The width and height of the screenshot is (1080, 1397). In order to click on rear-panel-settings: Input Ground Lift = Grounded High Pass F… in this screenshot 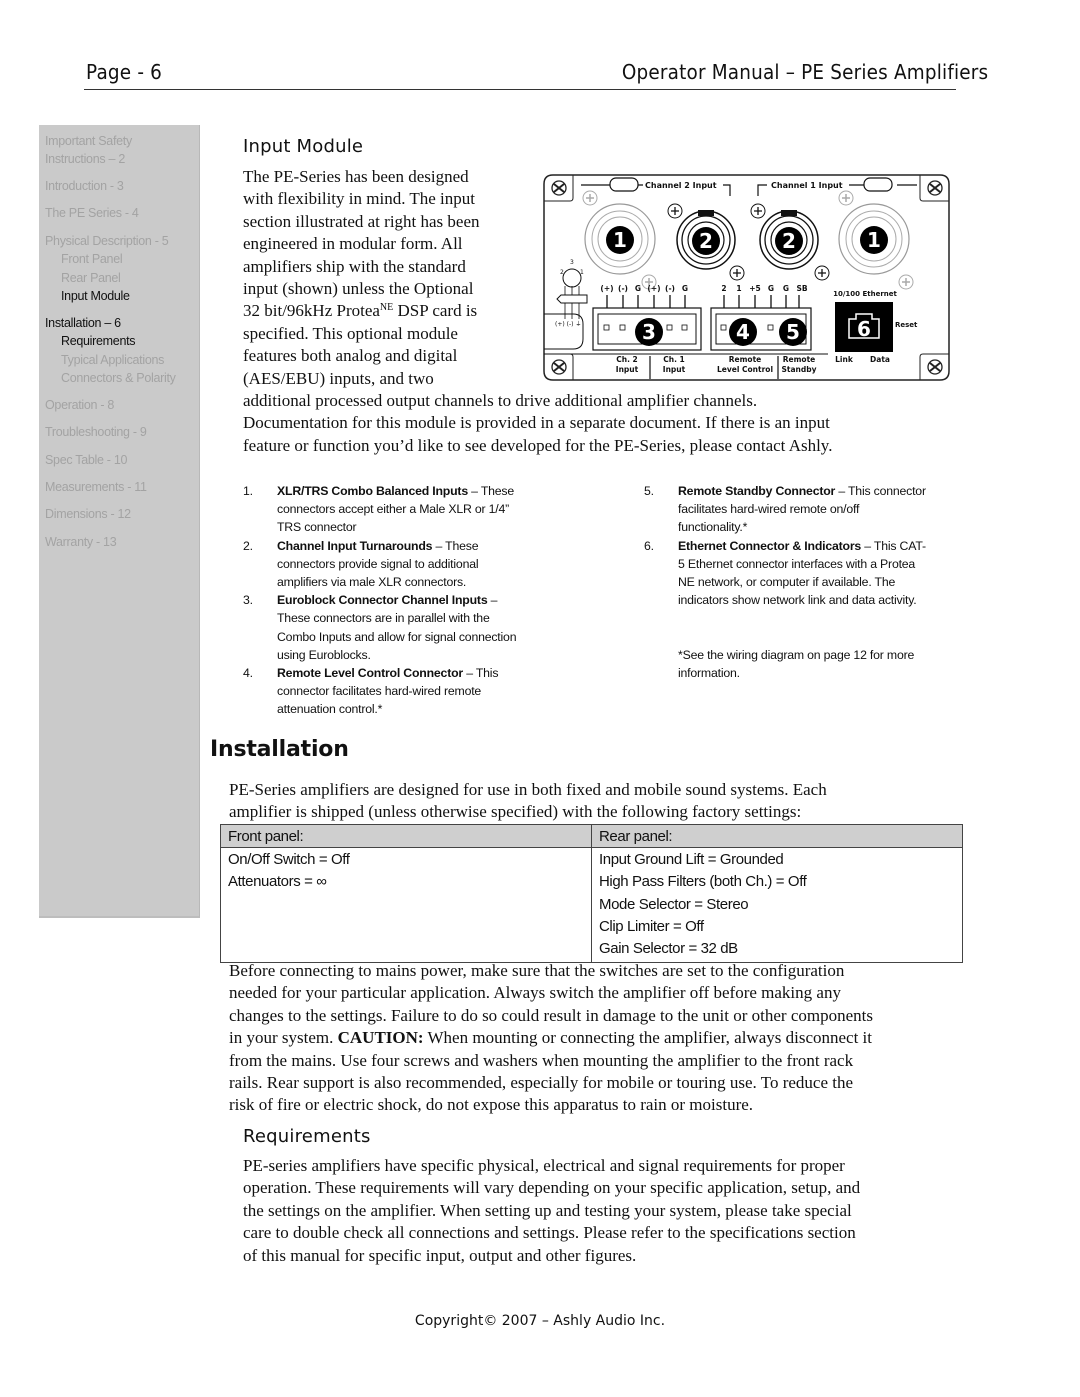, I will do `click(777, 905)`.